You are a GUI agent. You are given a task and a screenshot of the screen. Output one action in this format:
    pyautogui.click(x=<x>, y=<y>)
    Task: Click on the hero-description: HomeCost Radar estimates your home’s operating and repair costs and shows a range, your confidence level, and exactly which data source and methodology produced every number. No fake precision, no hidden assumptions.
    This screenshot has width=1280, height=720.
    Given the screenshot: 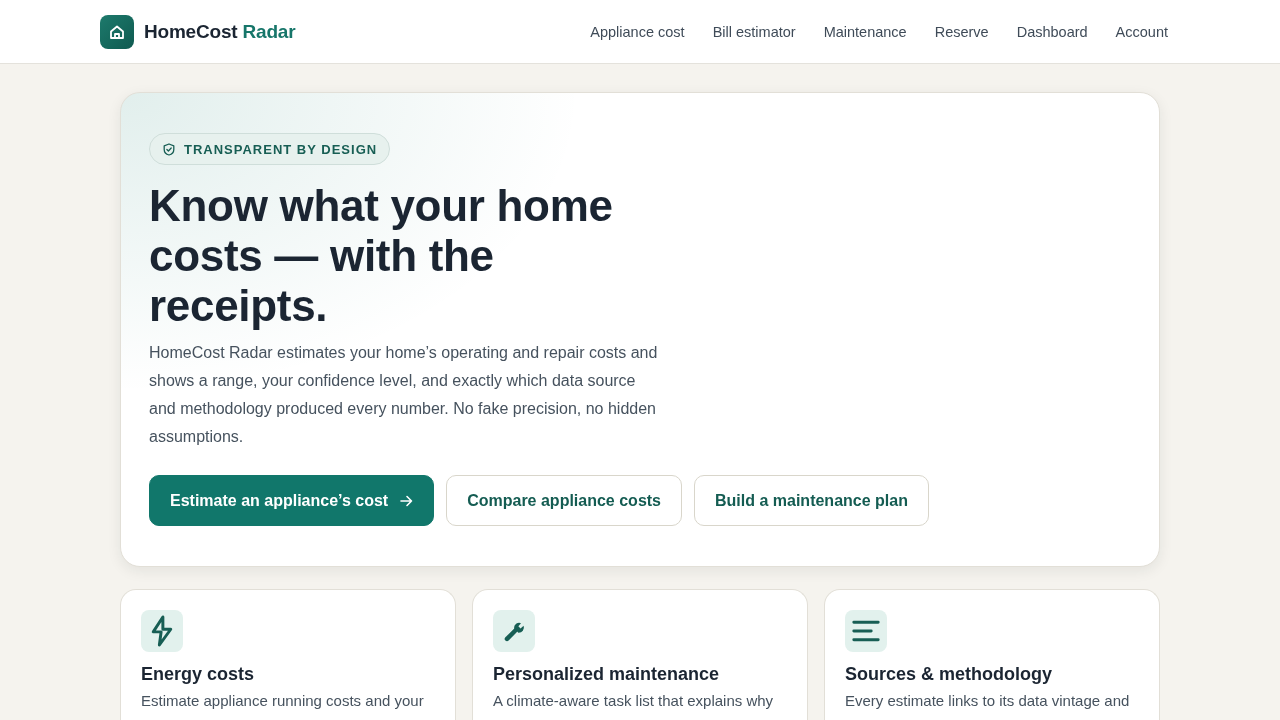 What is the action you would take?
    pyautogui.click(x=404, y=395)
    